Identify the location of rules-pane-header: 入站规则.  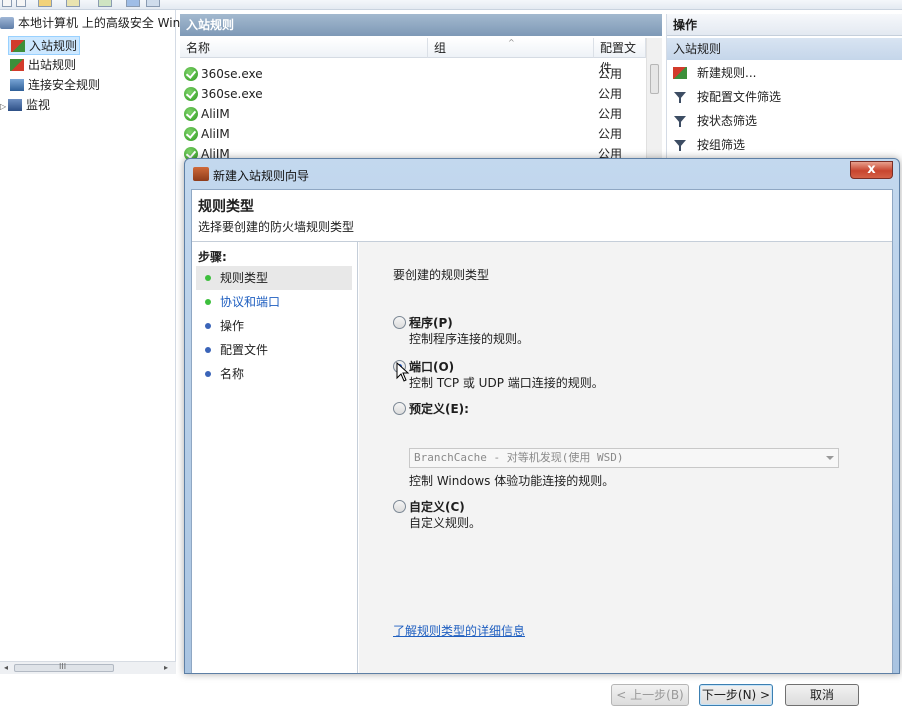
(421, 25).